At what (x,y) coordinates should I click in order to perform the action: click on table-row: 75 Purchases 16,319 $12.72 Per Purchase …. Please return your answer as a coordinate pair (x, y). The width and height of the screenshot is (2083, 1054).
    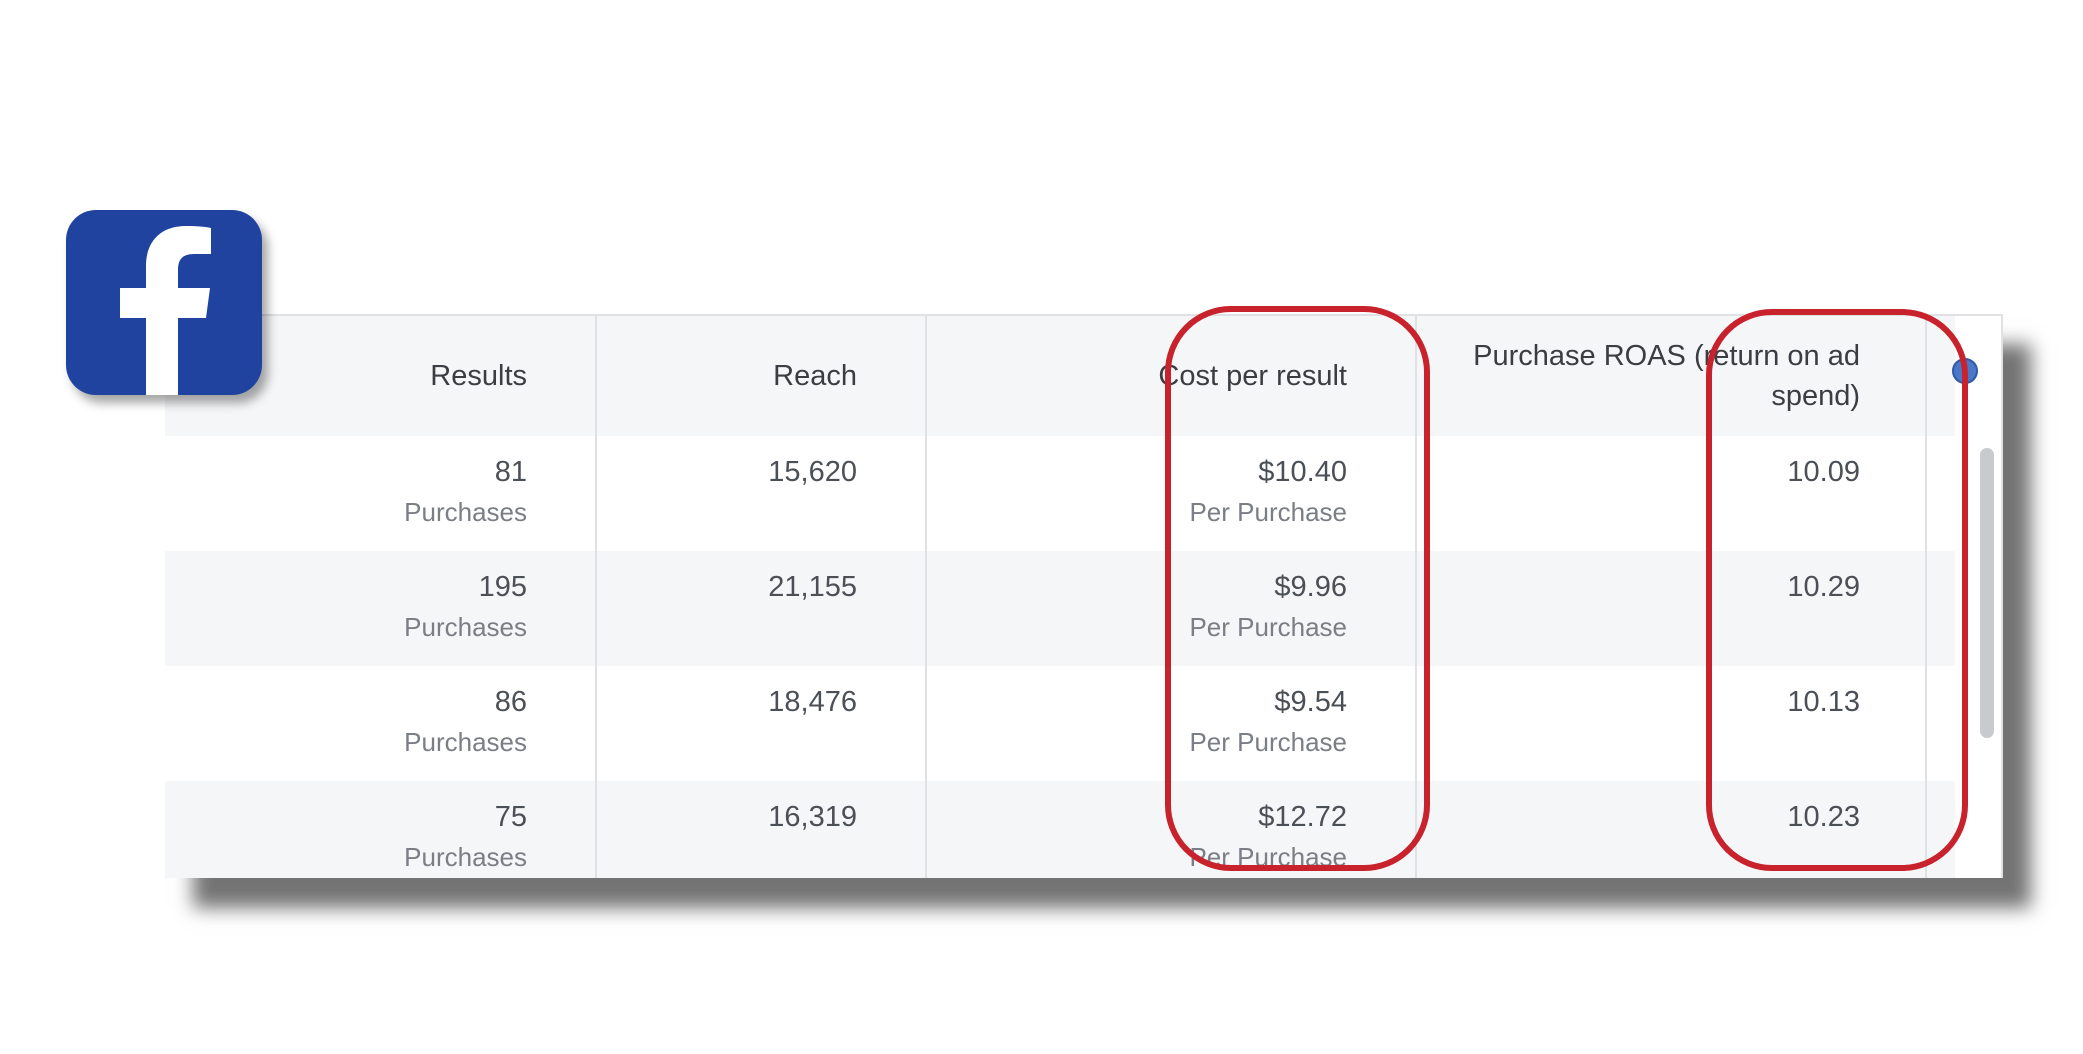
    Looking at the image, I should click on (1060, 829).